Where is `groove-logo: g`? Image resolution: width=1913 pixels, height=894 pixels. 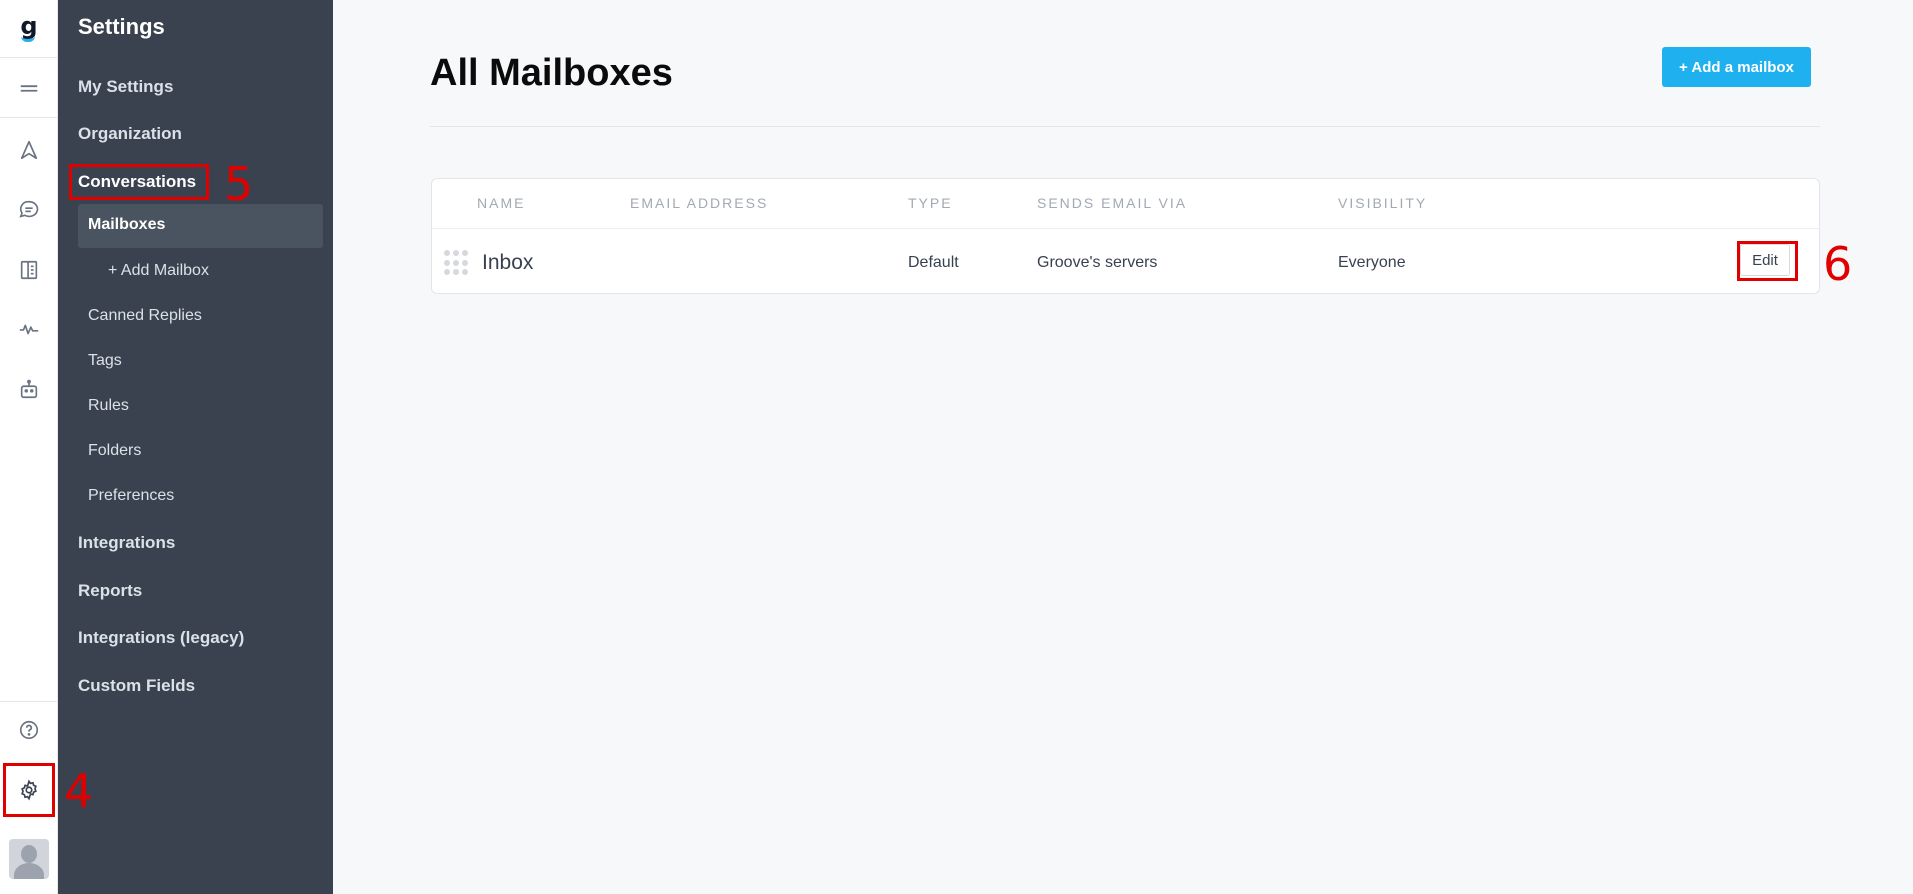
groove-logo: g is located at coordinates (29, 29).